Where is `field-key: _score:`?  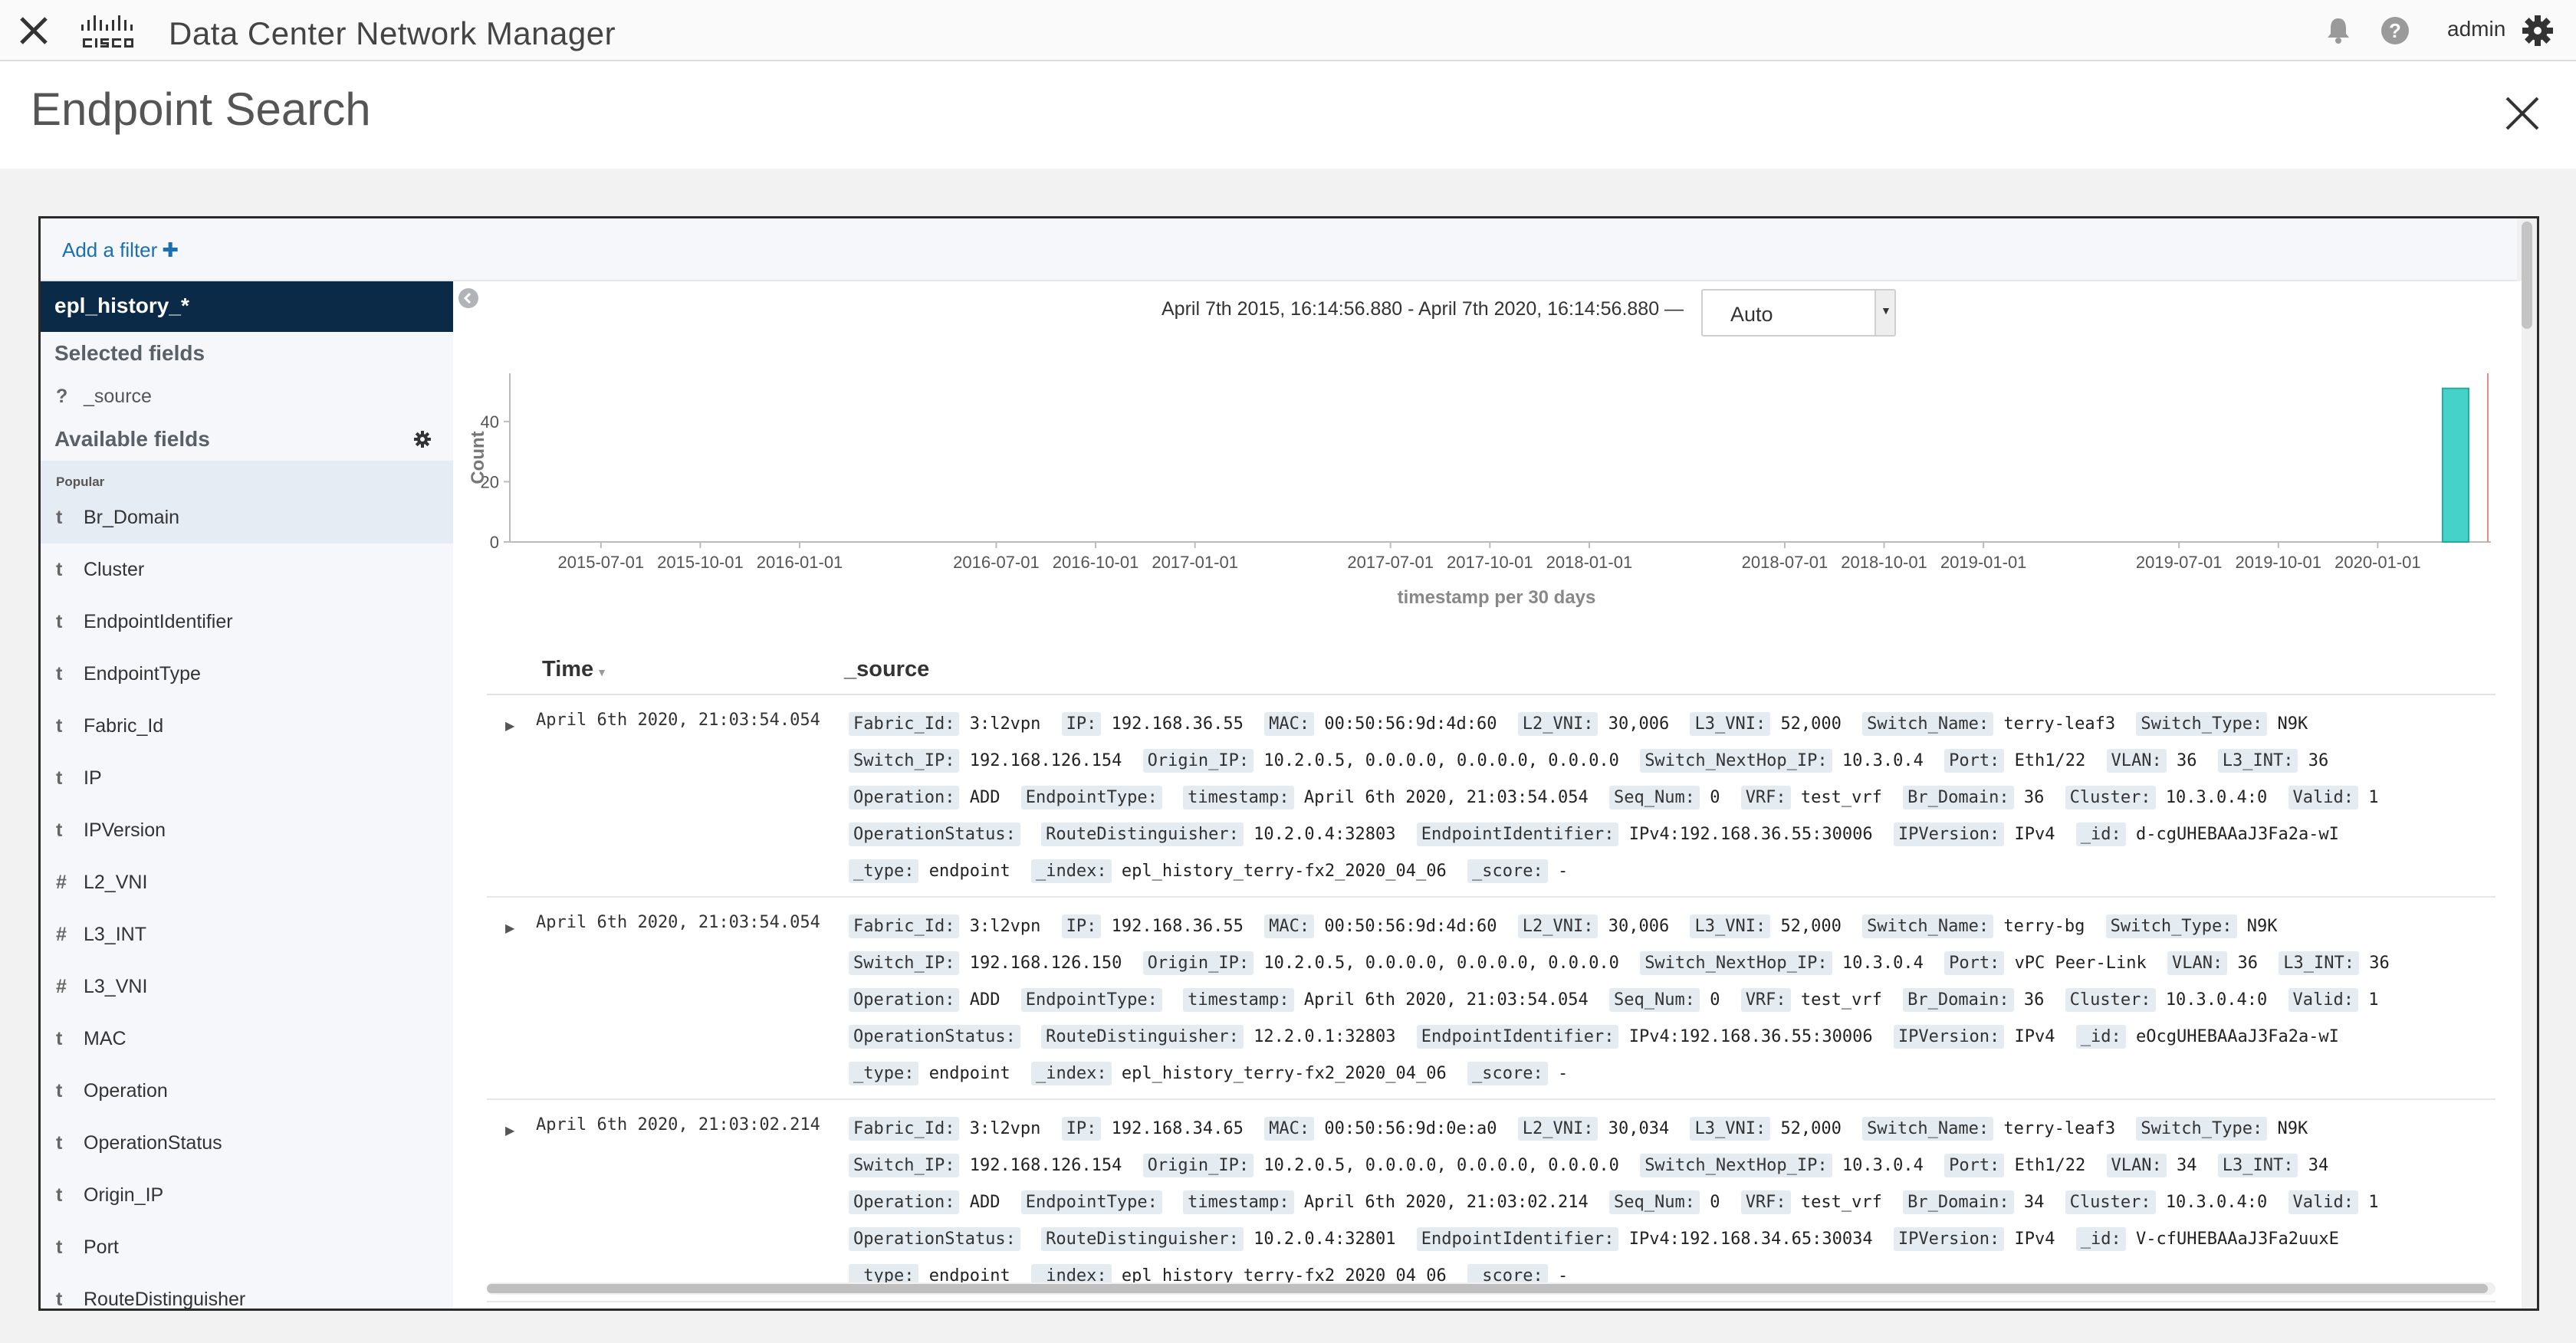 field-key: _score: is located at coordinates (1508, 871).